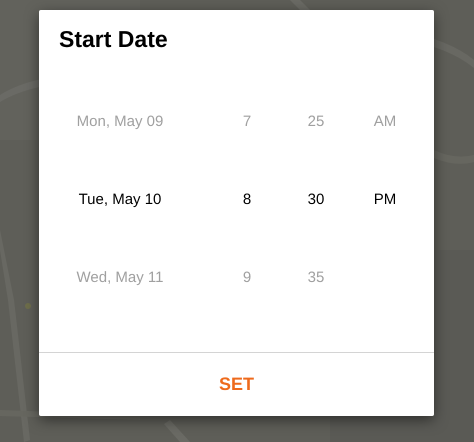 The width and height of the screenshot is (474, 442). Describe the element at coordinates (385, 121) in the screenshot. I see `ampm-option: AM` at that location.